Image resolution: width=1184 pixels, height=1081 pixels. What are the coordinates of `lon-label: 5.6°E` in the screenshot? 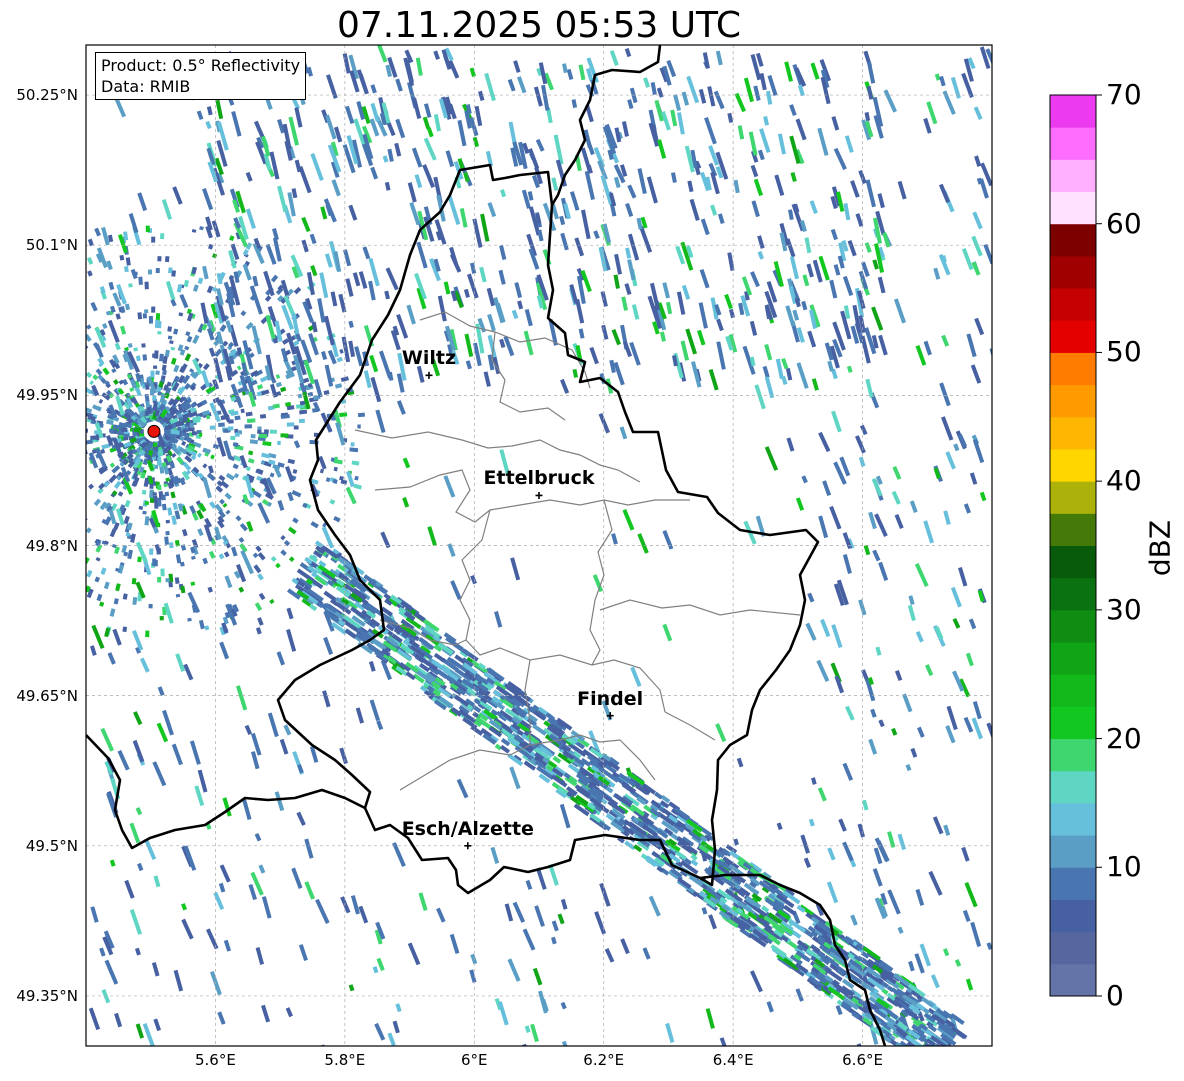 It's located at (215, 1060).